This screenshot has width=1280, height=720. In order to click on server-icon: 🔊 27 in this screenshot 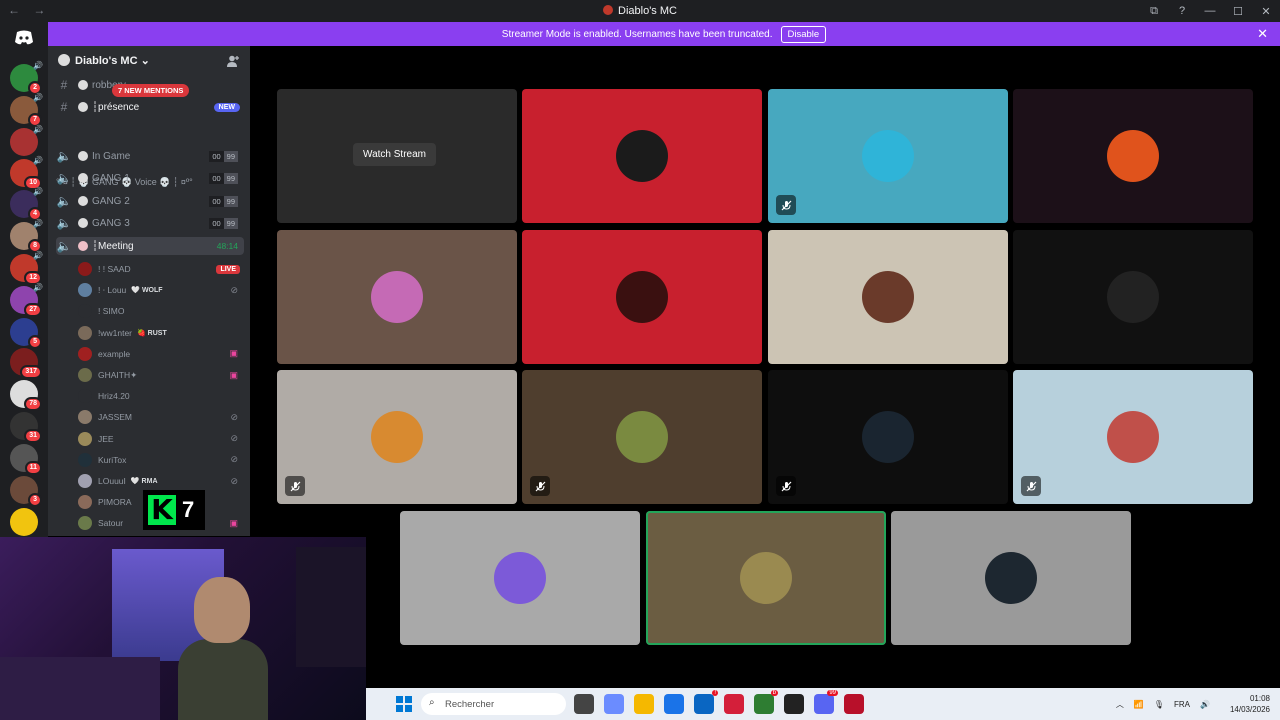, I will do `click(26, 300)`.